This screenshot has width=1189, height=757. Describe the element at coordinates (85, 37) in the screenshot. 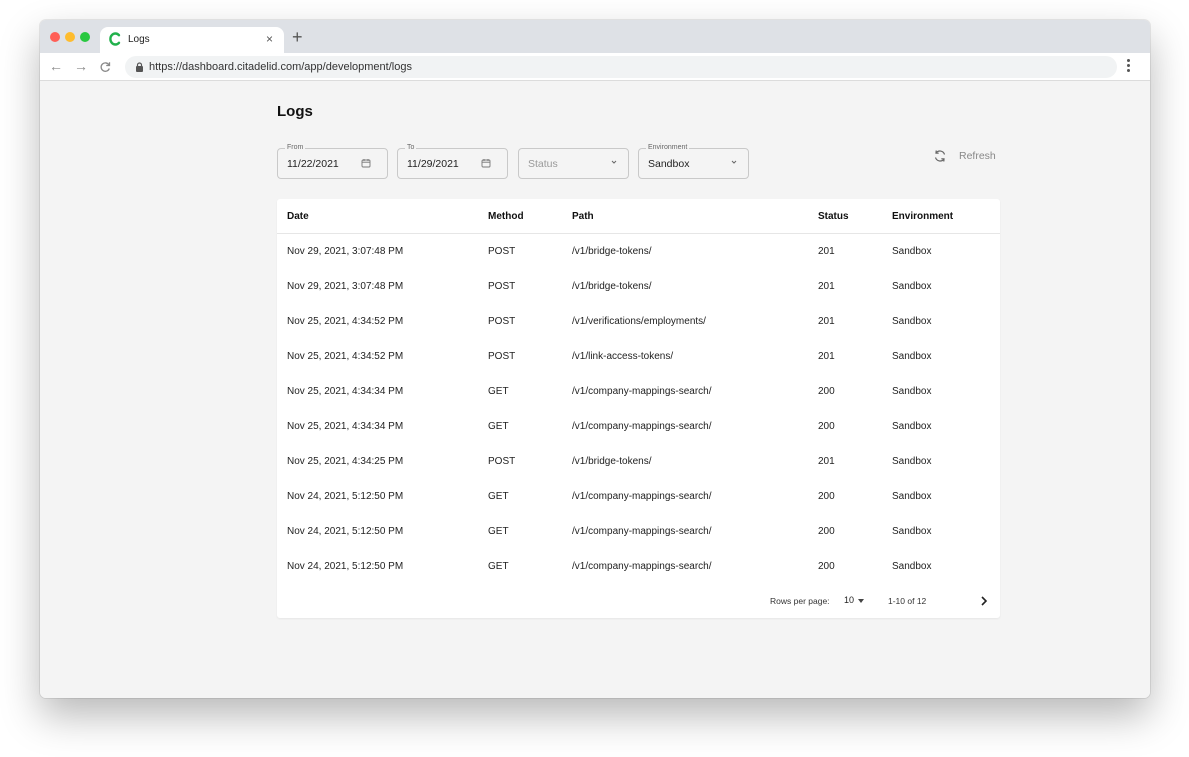

I see `zoom-window-button` at that location.